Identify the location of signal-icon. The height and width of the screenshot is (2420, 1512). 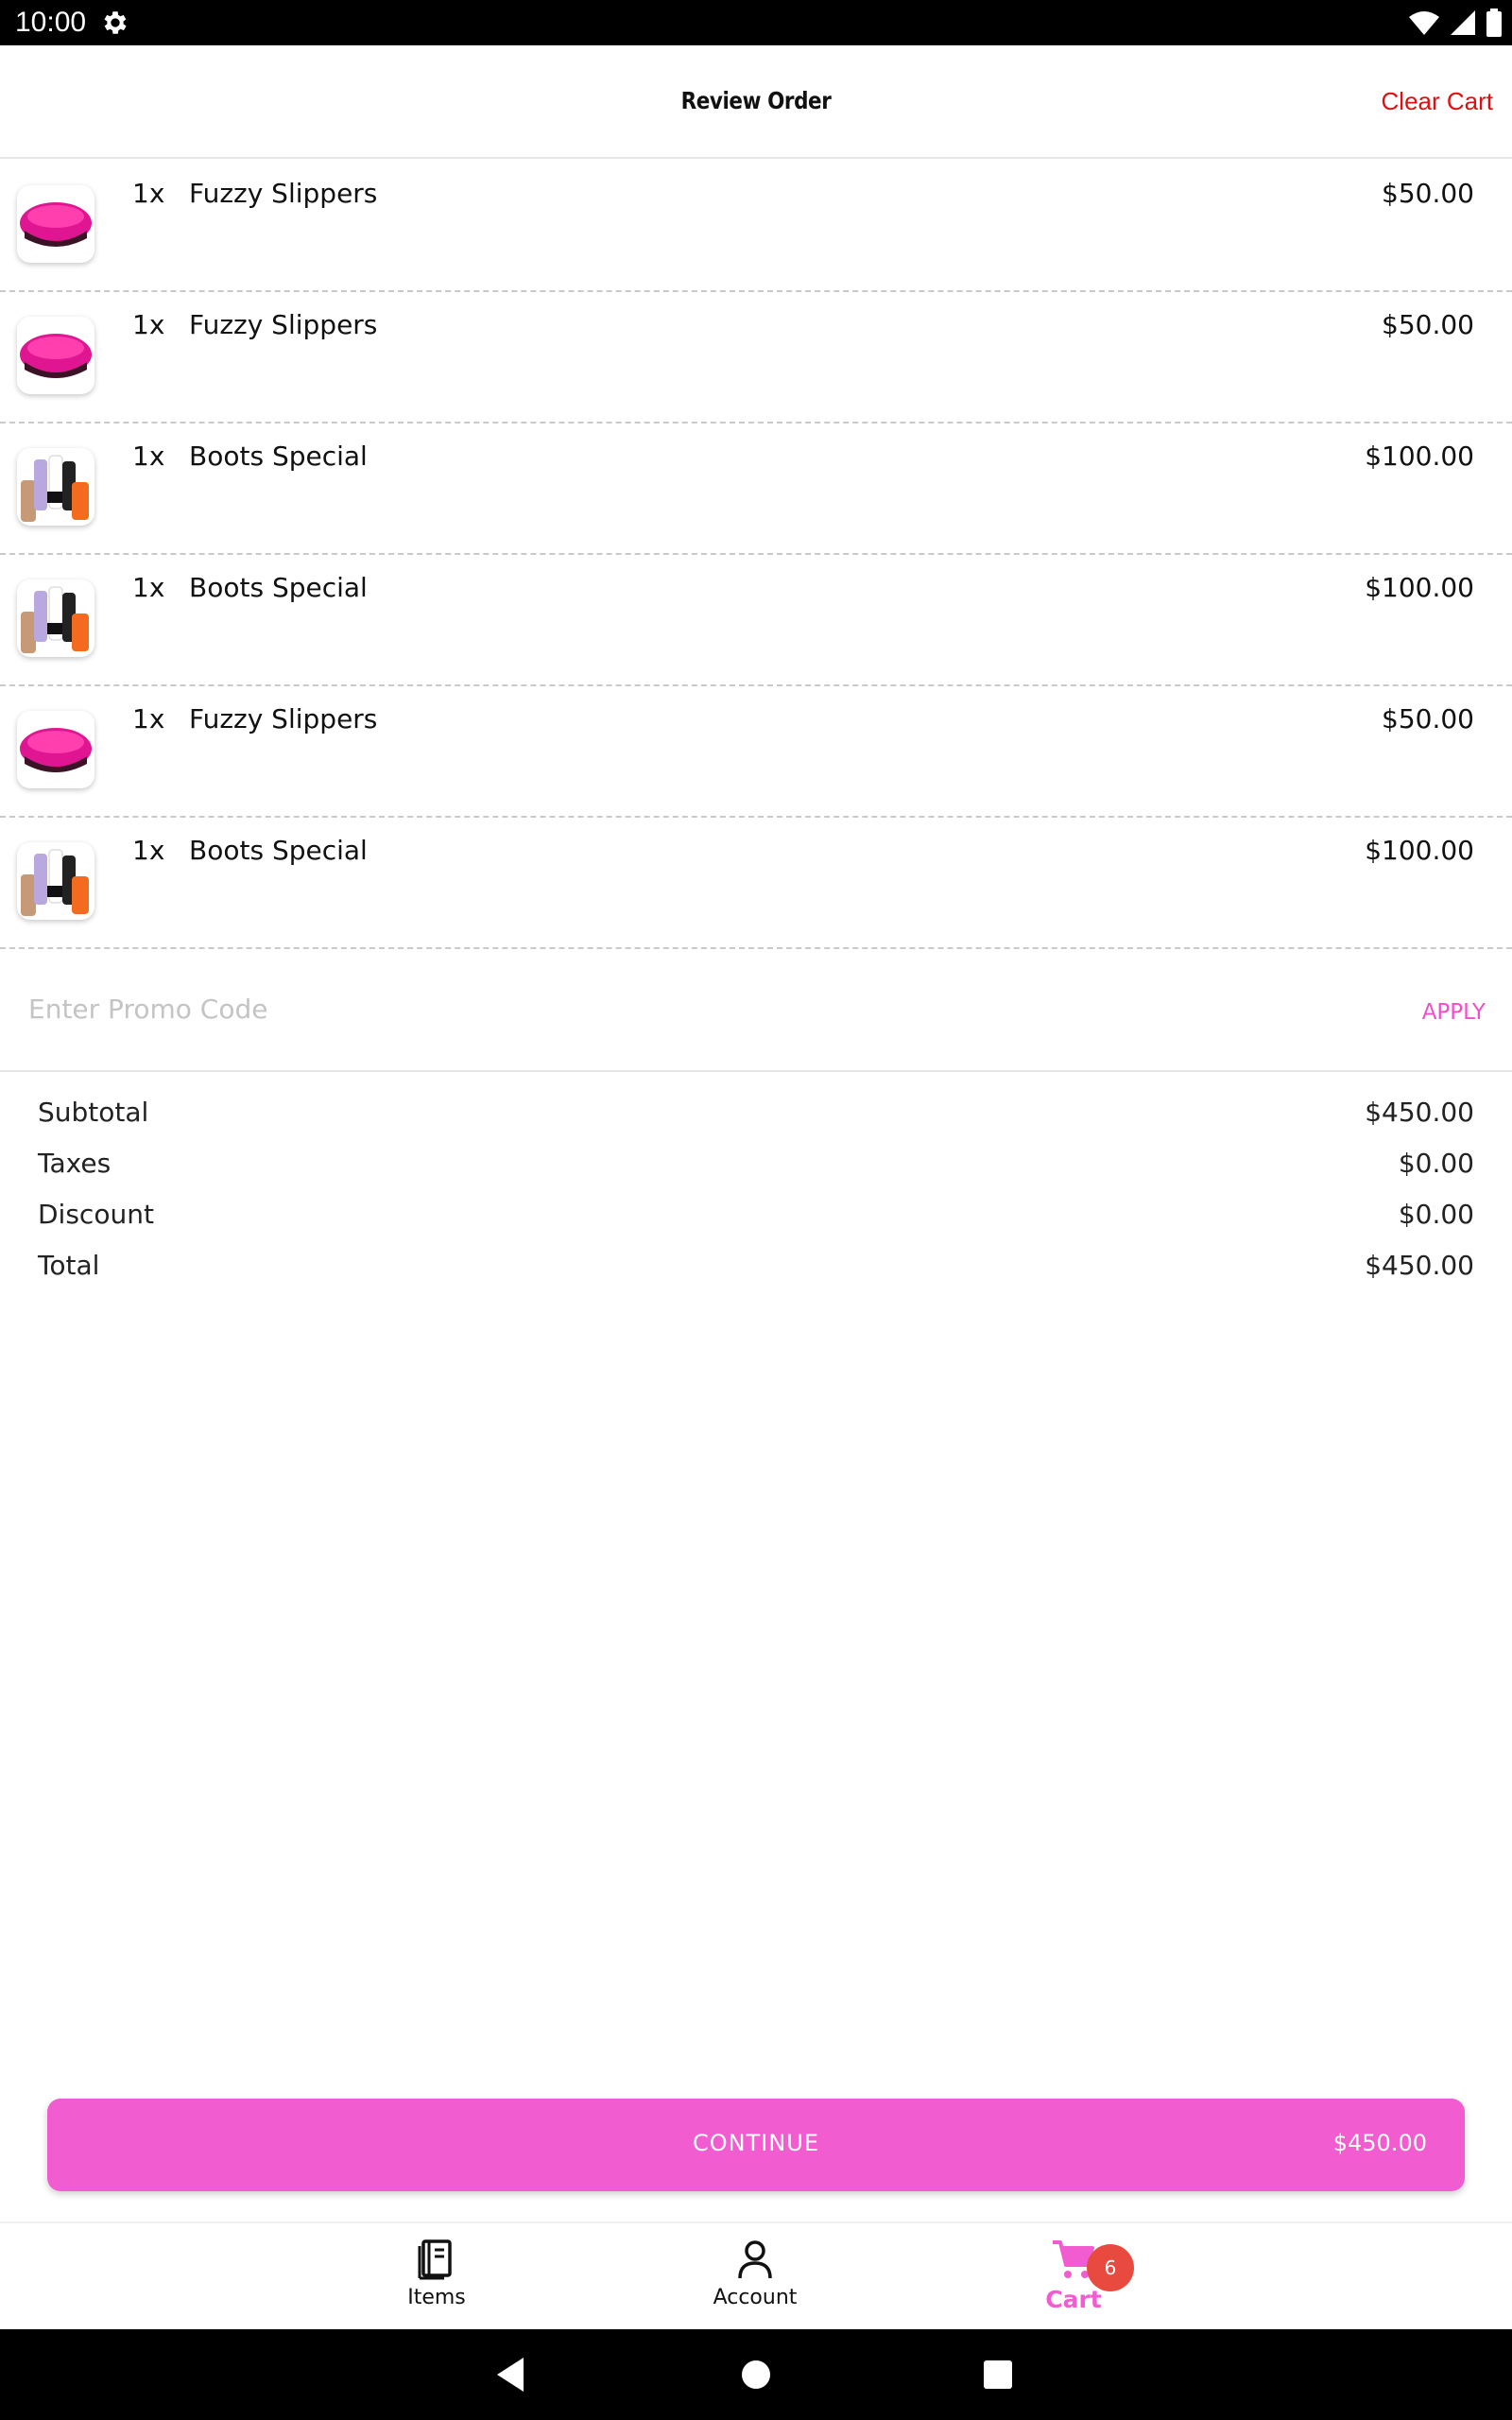
(1463, 22).